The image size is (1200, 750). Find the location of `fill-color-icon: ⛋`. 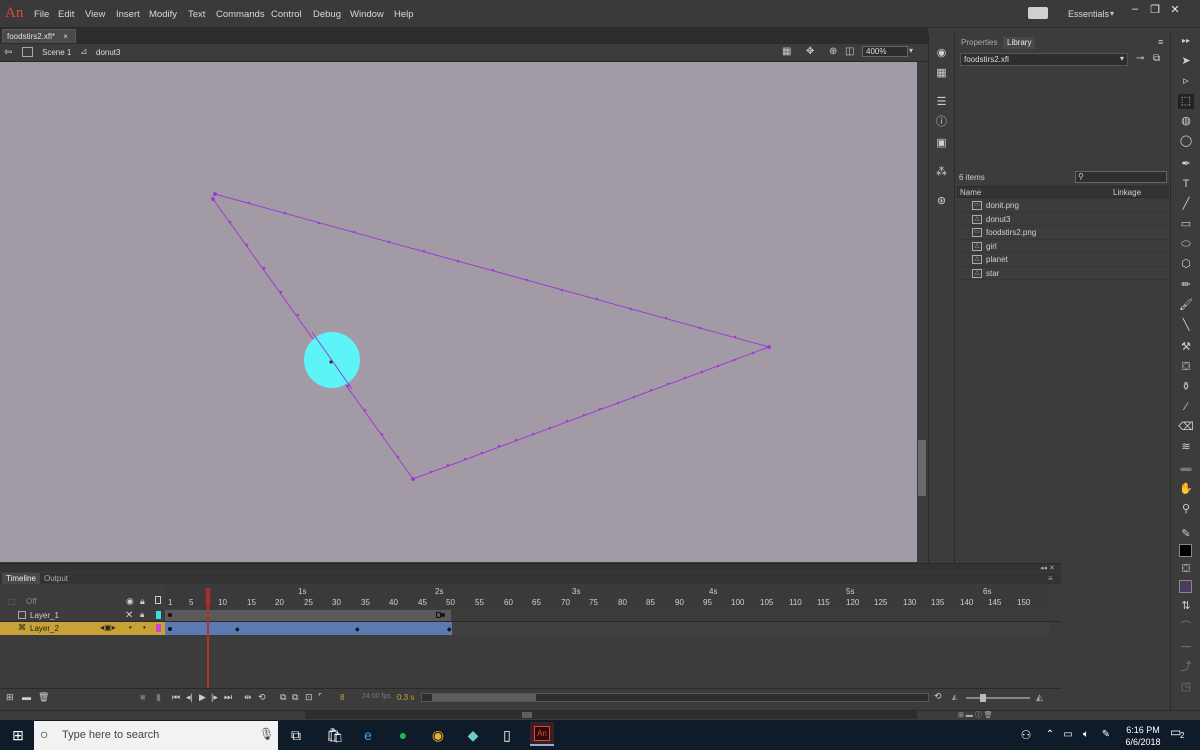

fill-color-icon: ⛋ is located at coordinates (1186, 569).